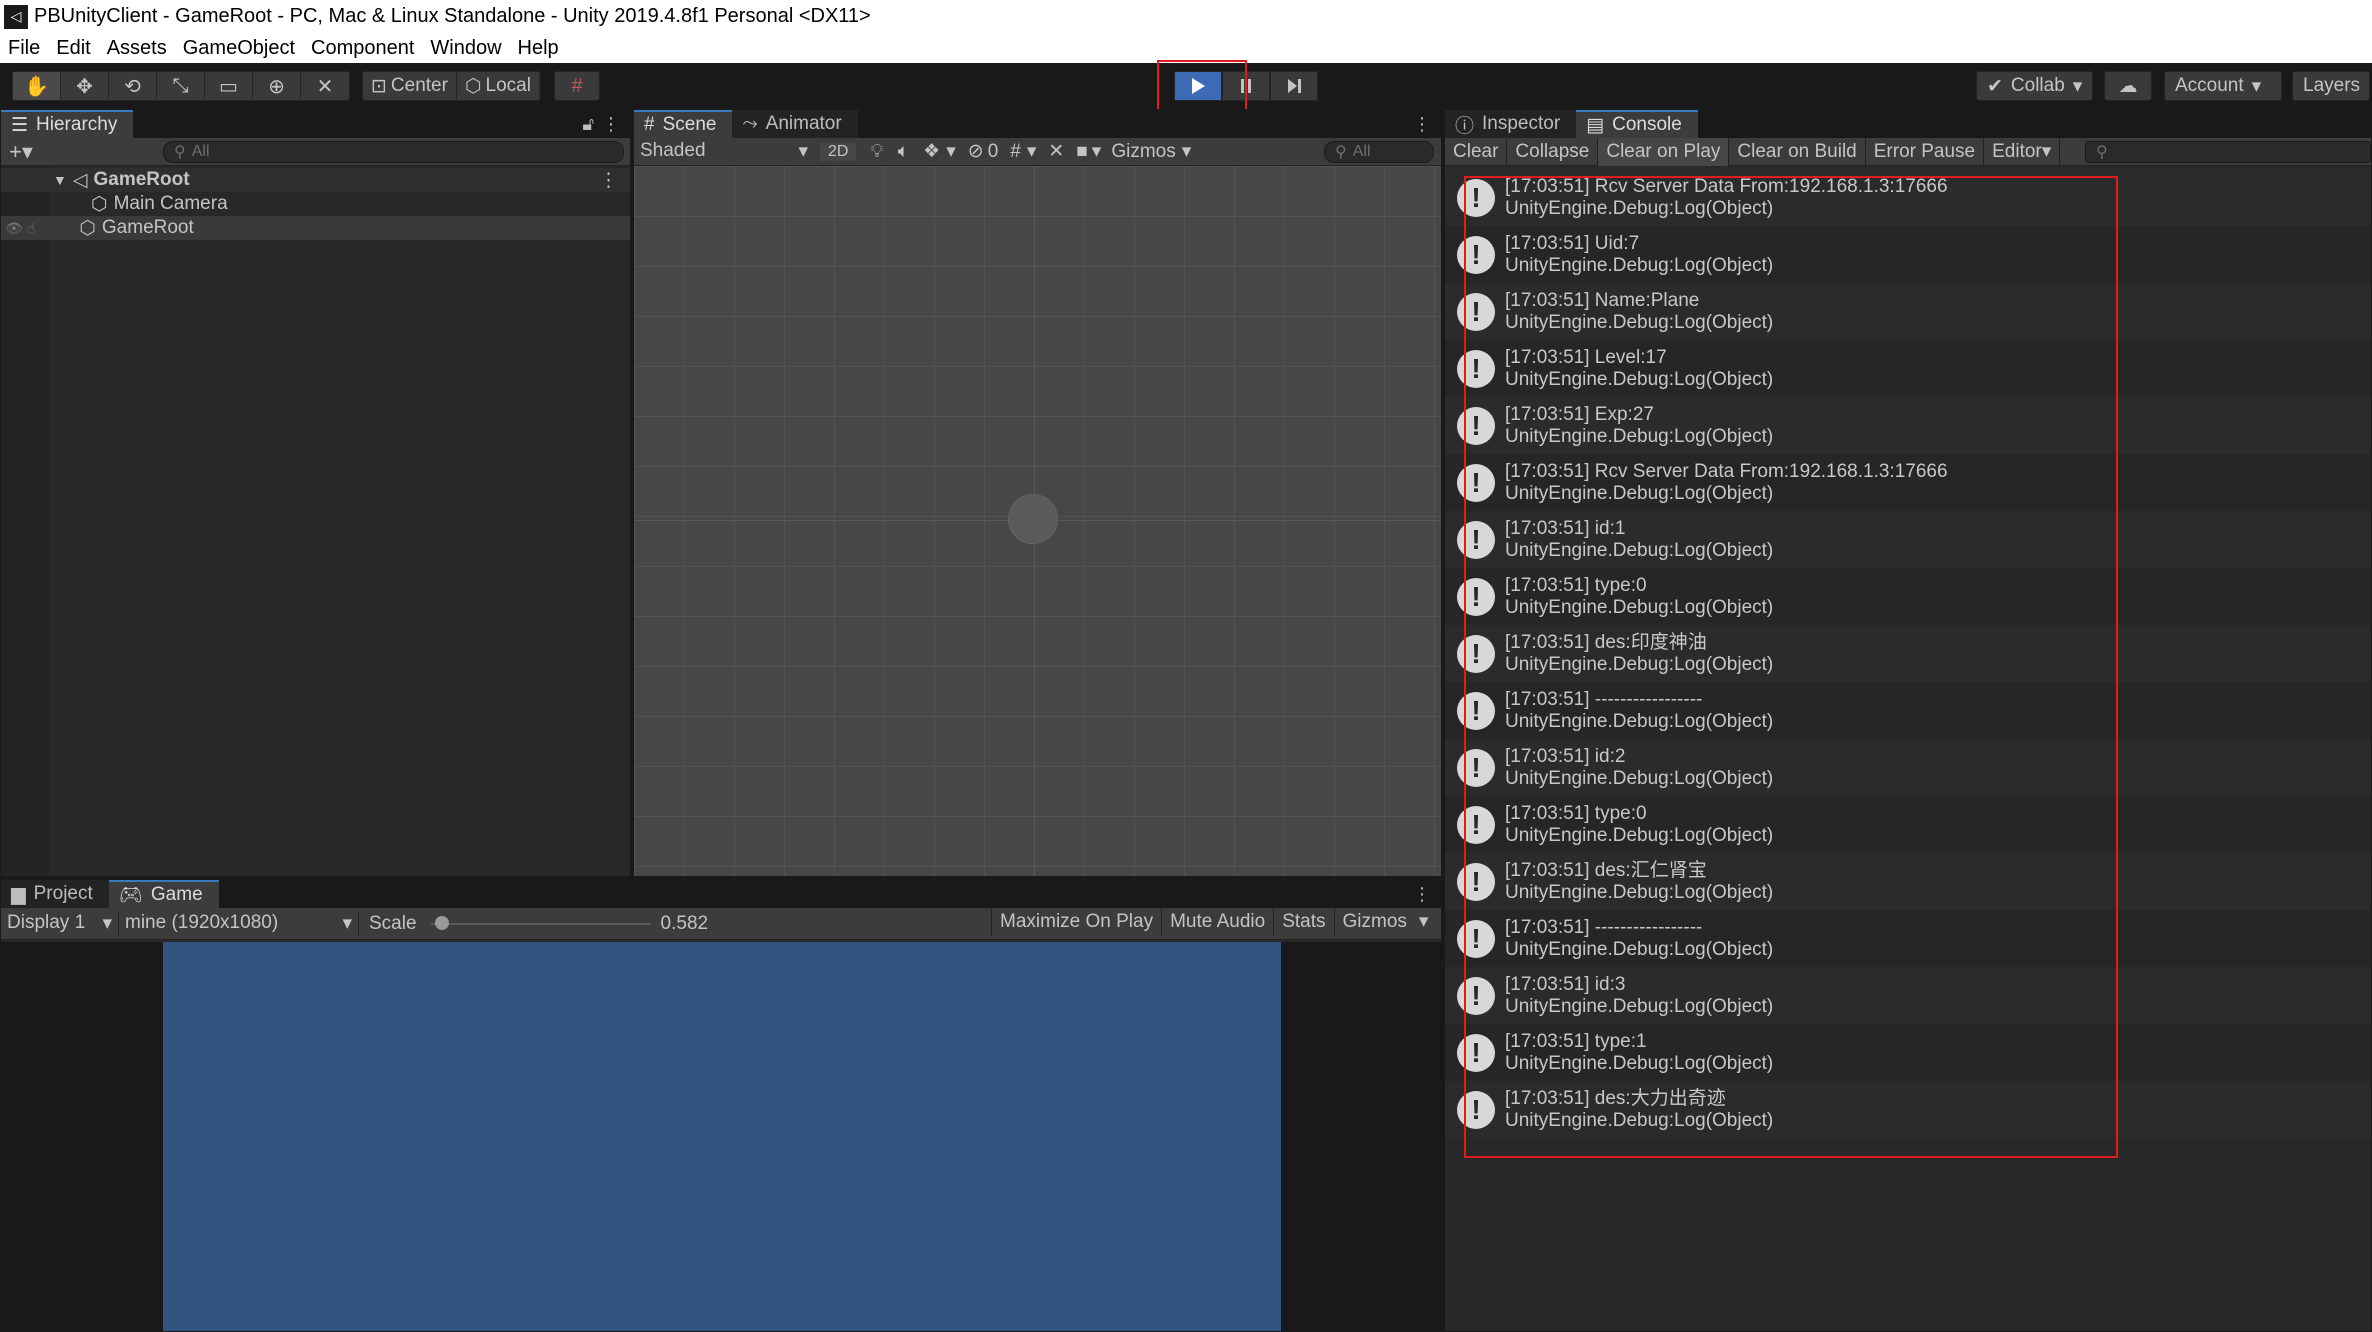 This screenshot has height=1332, width=2372. I want to click on game-tabbar: ▆ Project 🎮︎ Game ⋮, so click(721, 894).